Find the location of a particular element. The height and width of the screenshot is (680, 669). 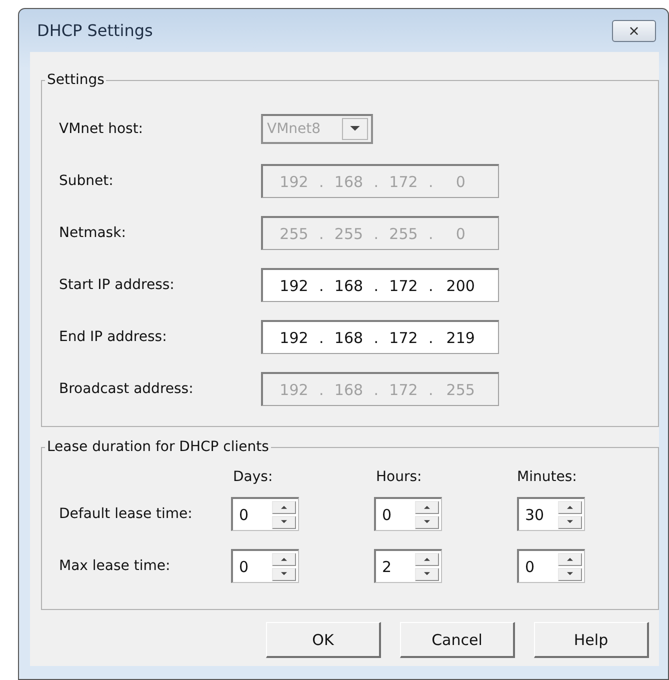

field-label: VMnet host: is located at coordinates (101, 129).